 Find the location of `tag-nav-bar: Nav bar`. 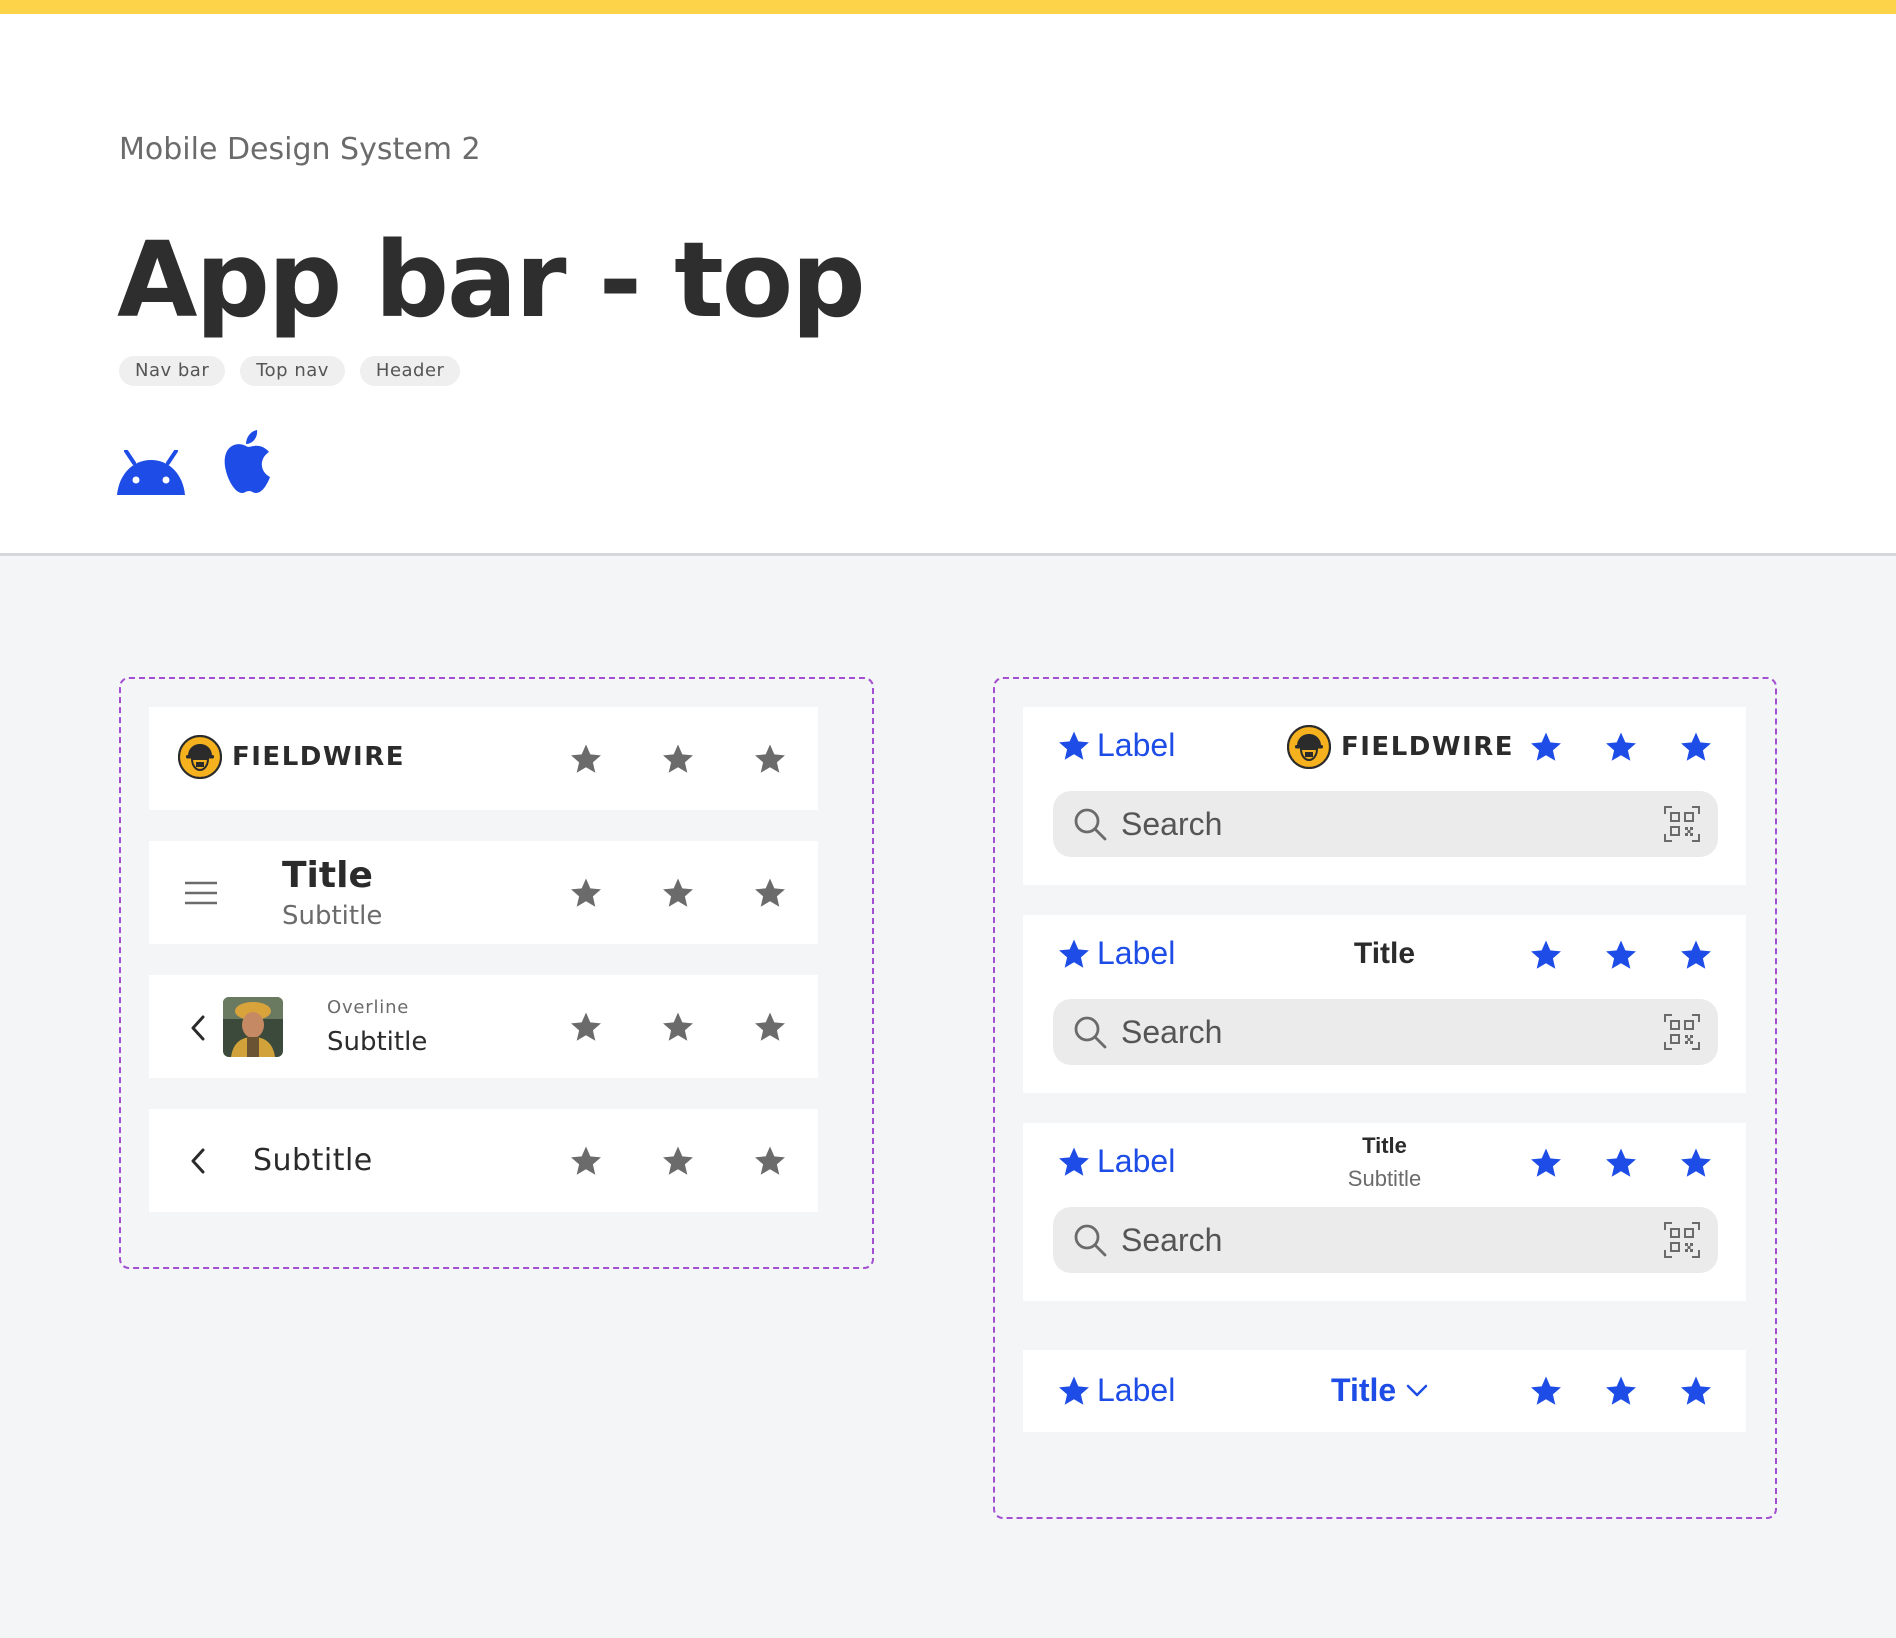

tag-nav-bar: Nav bar is located at coordinates (172, 371).